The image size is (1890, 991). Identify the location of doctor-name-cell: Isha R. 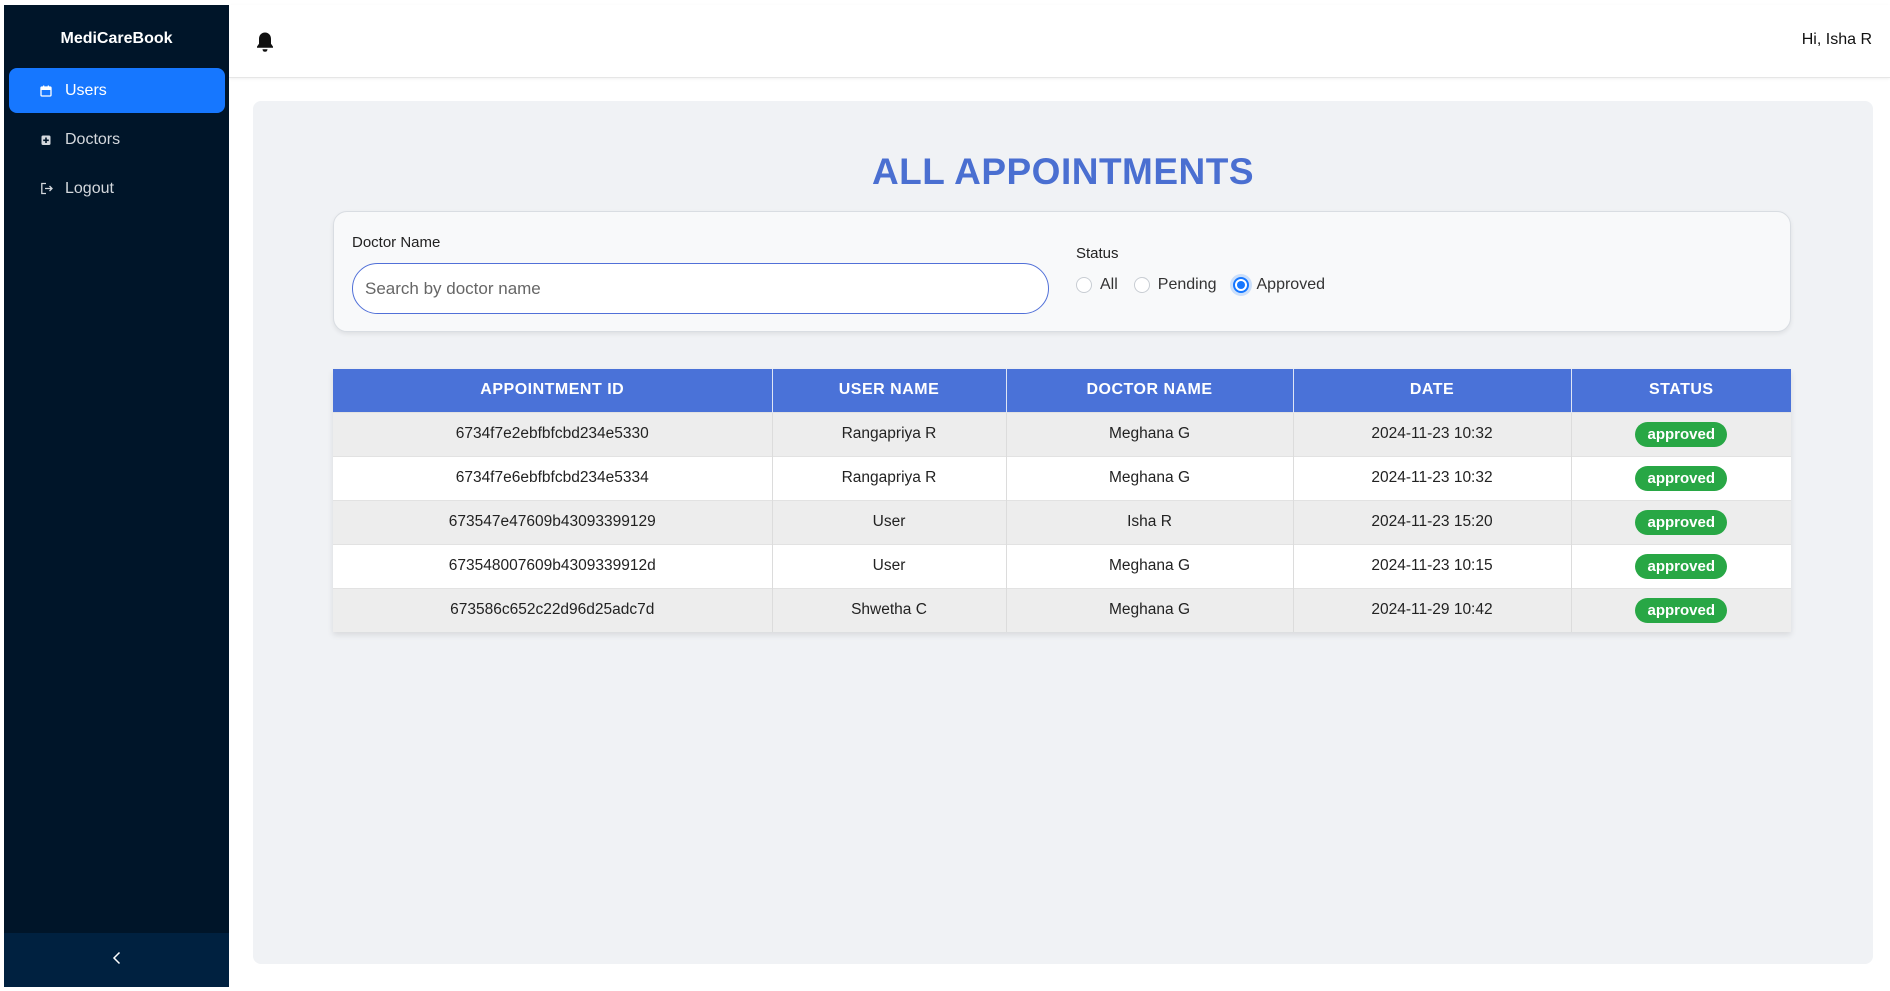
(1150, 521).